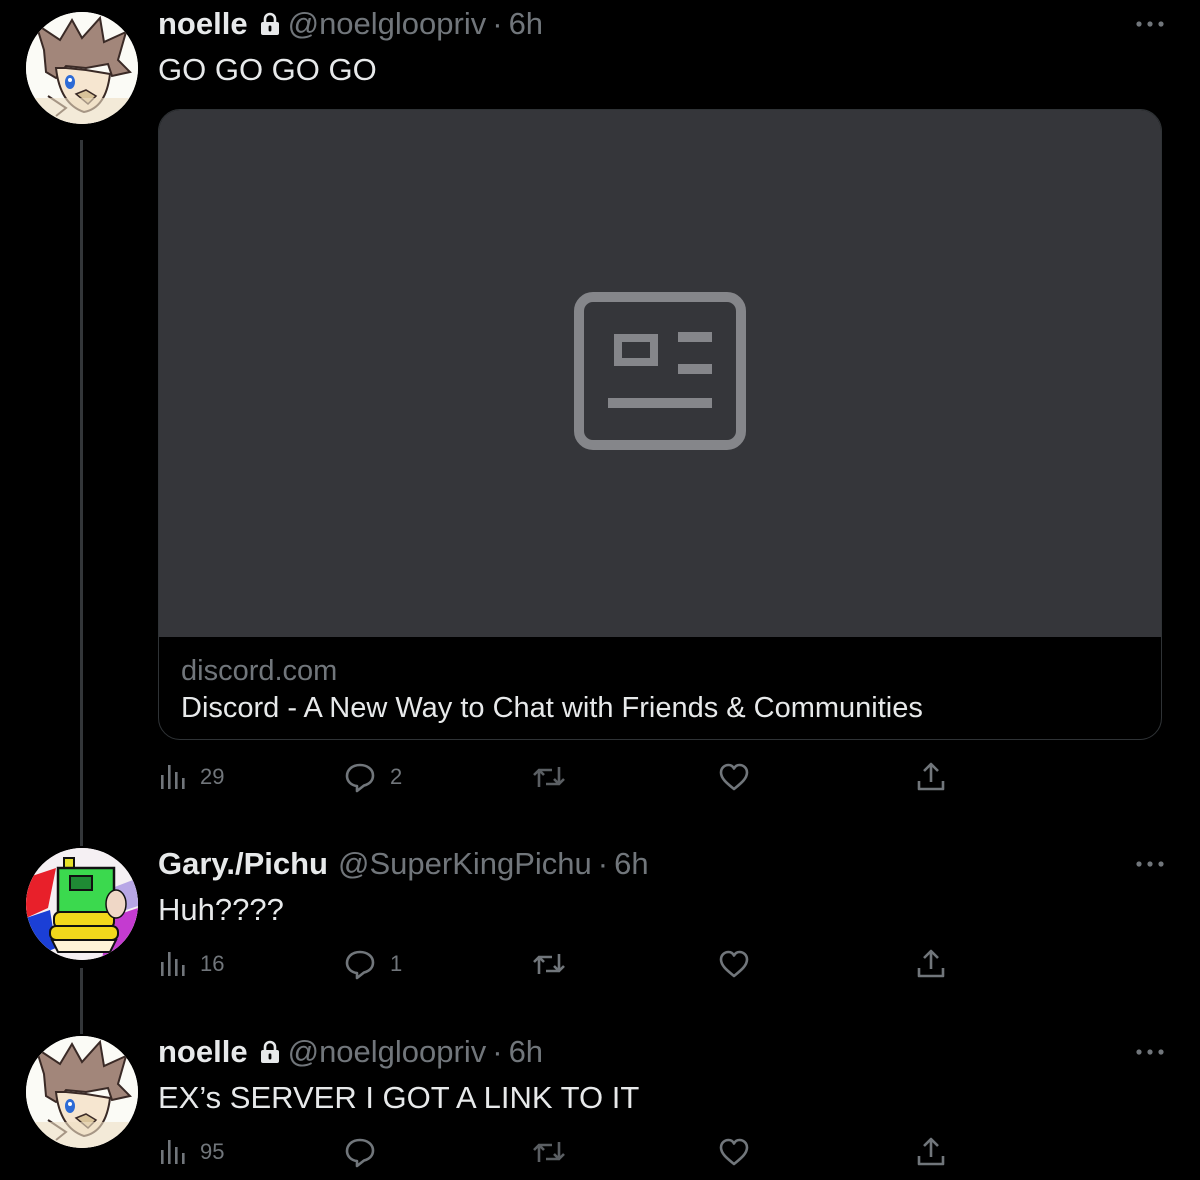 The width and height of the screenshot is (1200, 1180). I want to click on views-count: 95, so click(212, 1151).